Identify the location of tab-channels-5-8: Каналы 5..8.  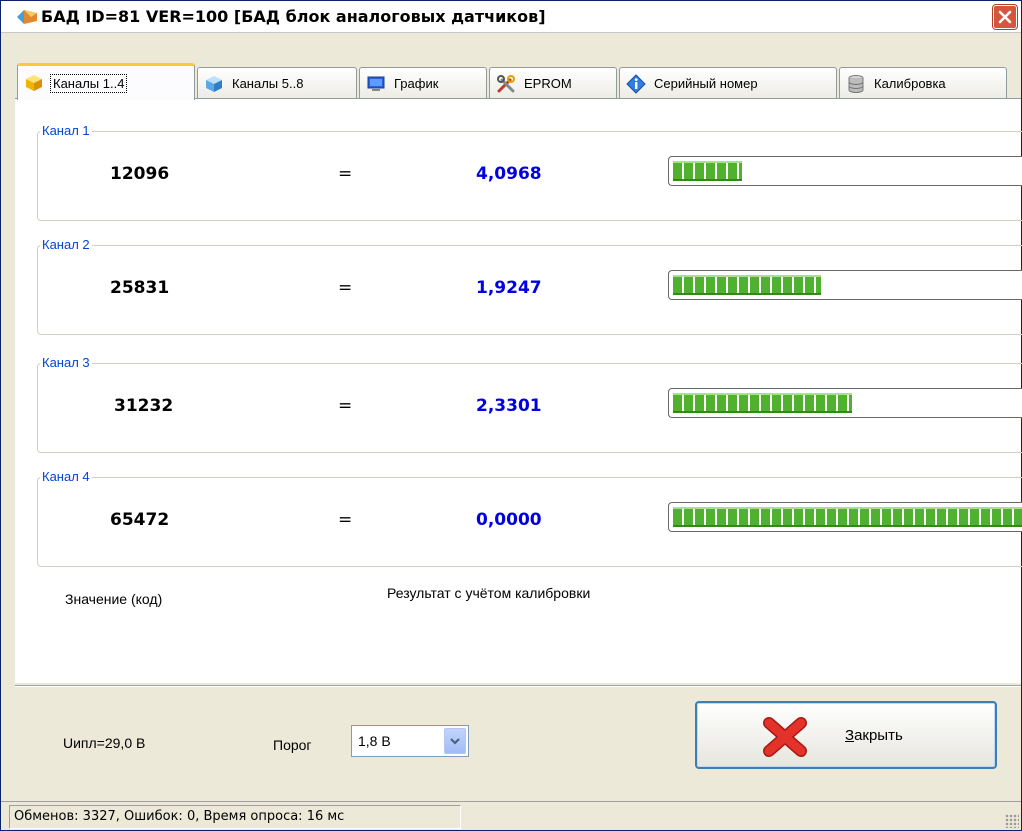
(277, 83).